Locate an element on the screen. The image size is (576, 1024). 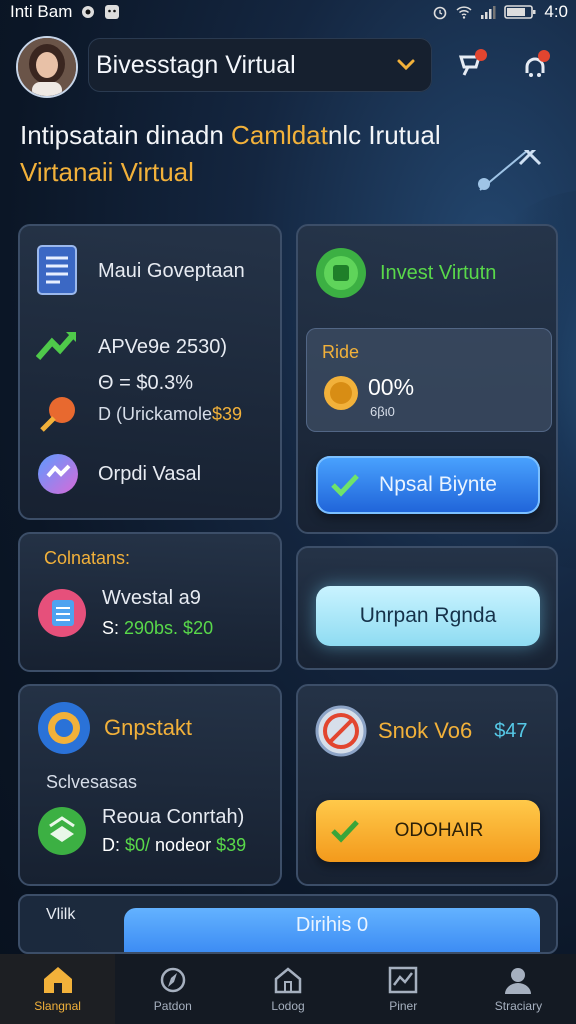
nav-label-chart: Piner is located at coordinates (403, 1006).